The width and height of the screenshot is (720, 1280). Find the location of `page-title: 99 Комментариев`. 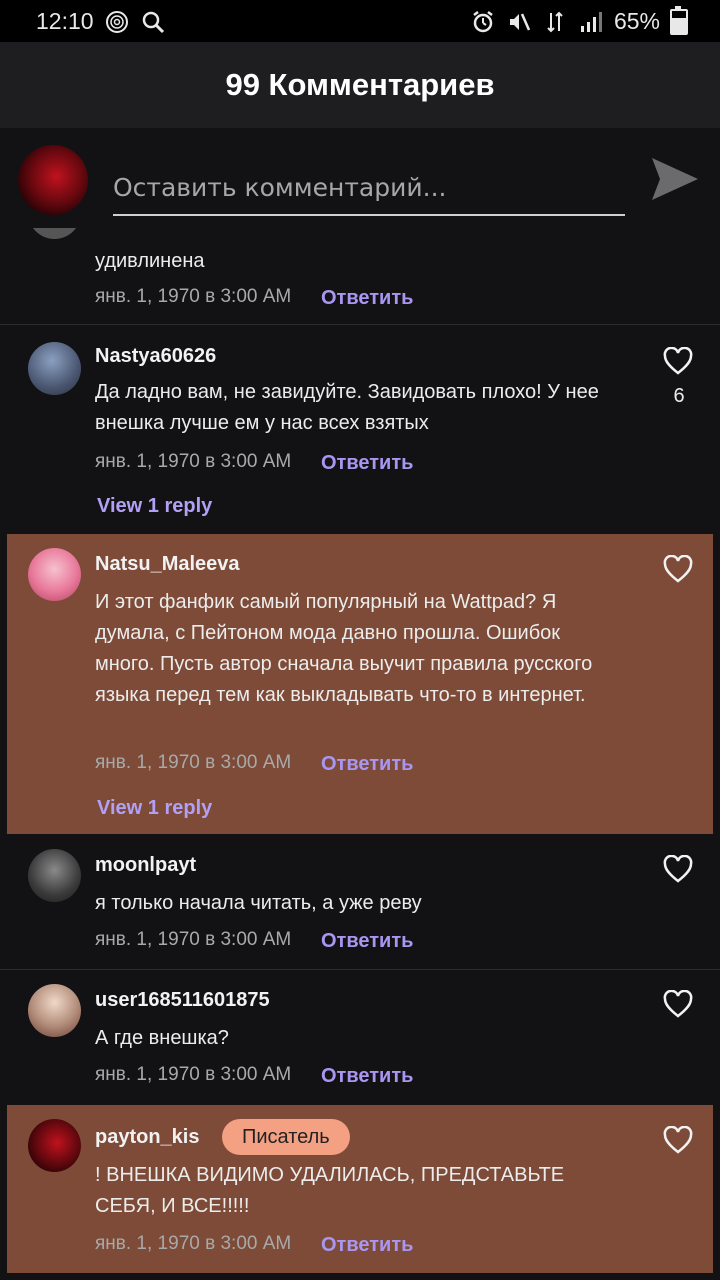

page-title: 99 Комментариев is located at coordinates (360, 84).